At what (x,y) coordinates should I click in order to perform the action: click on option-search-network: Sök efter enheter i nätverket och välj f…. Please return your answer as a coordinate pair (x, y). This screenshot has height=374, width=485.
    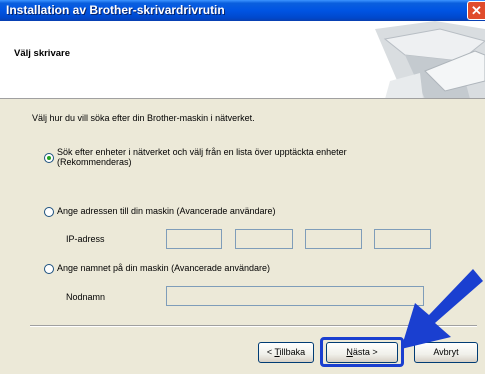
    Looking at the image, I should click on (195, 157).